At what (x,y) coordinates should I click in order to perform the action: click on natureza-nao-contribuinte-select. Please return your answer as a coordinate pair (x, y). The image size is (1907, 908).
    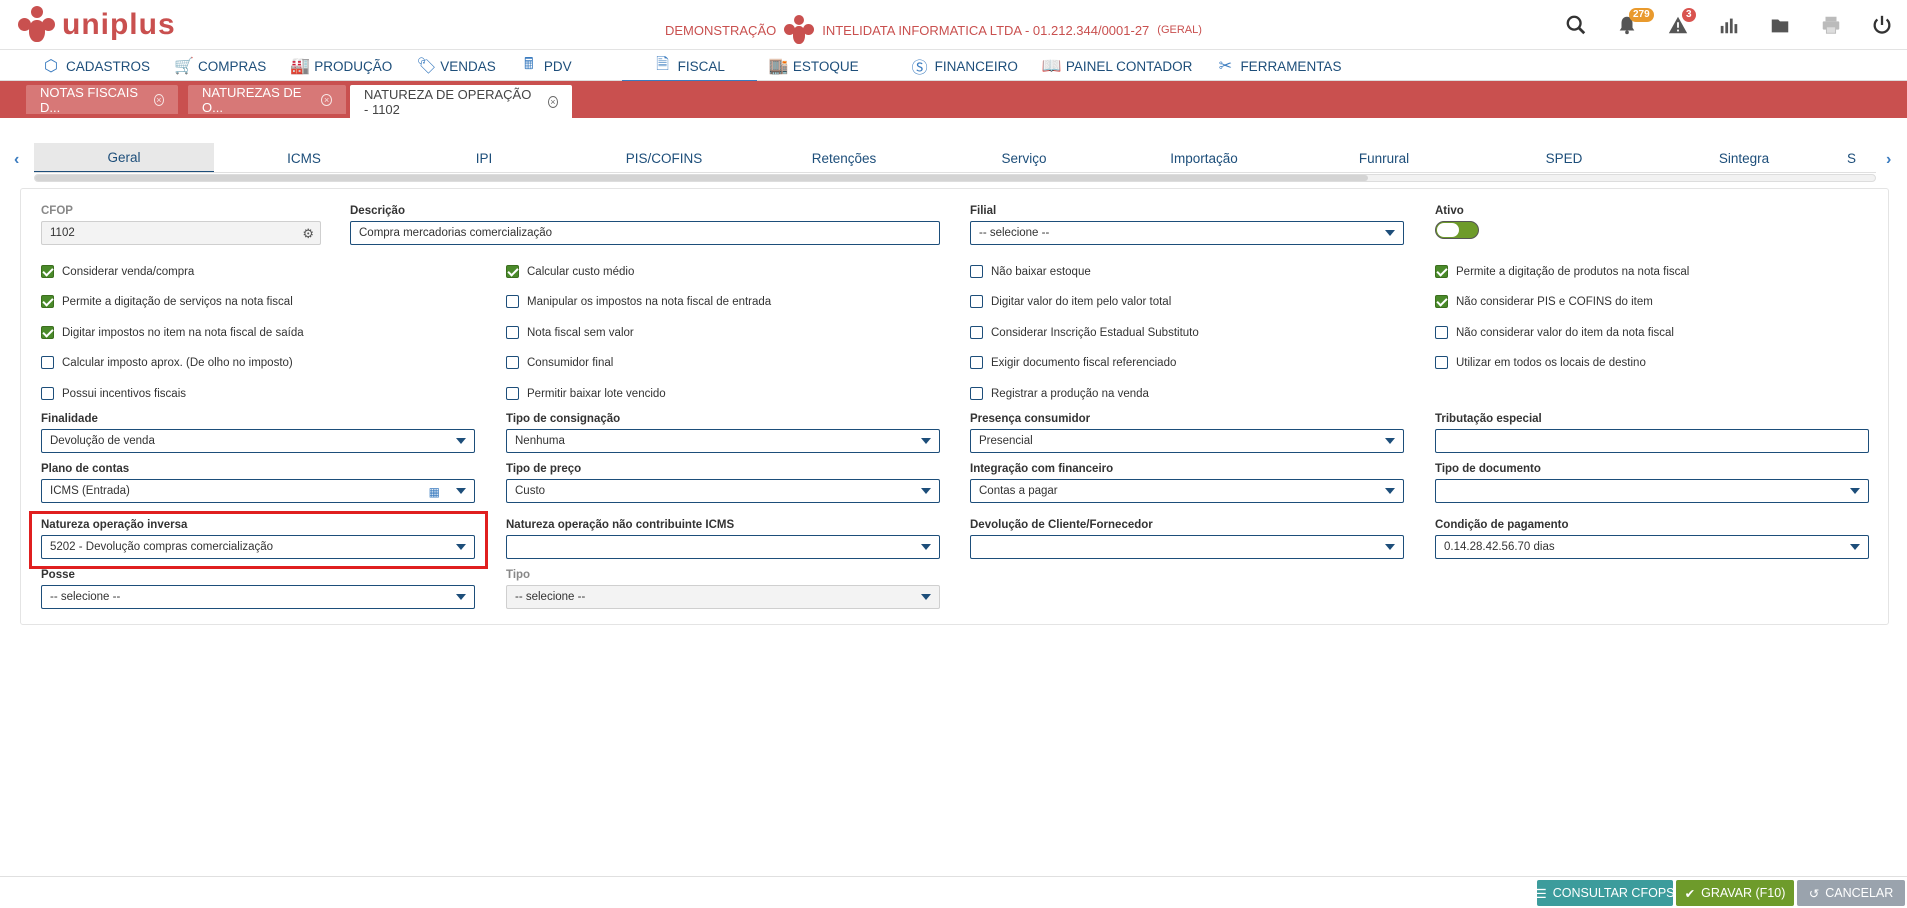
    Looking at the image, I should click on (723, 547).